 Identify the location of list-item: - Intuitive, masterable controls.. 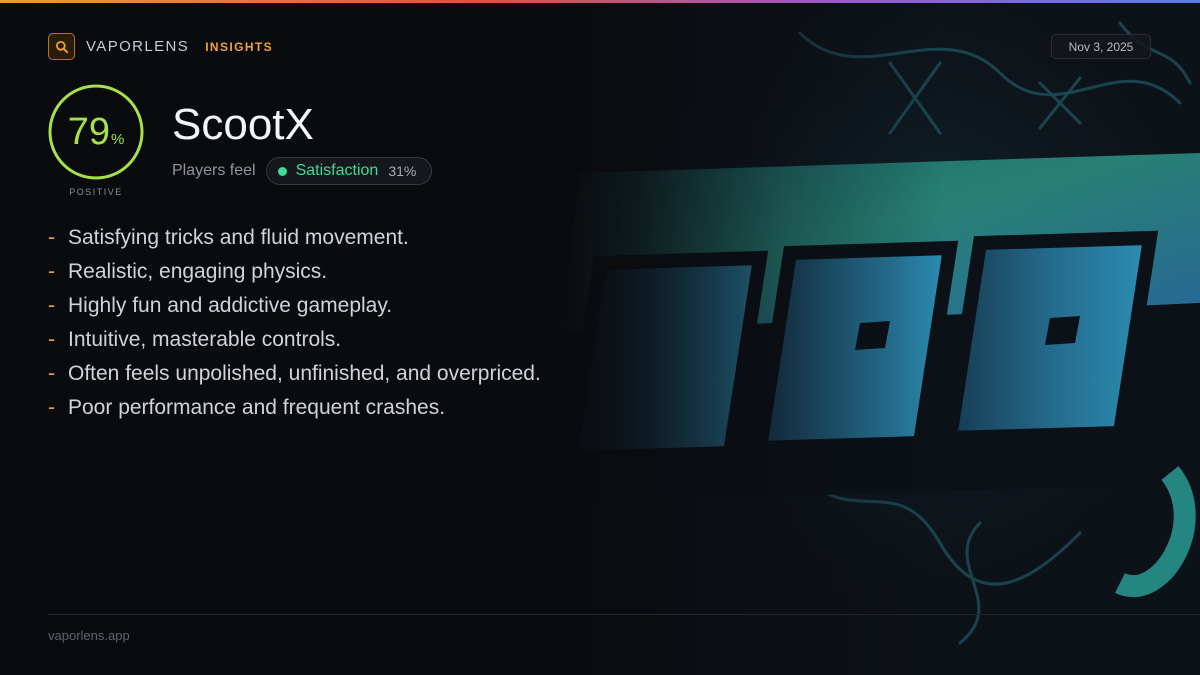
(294, 340).